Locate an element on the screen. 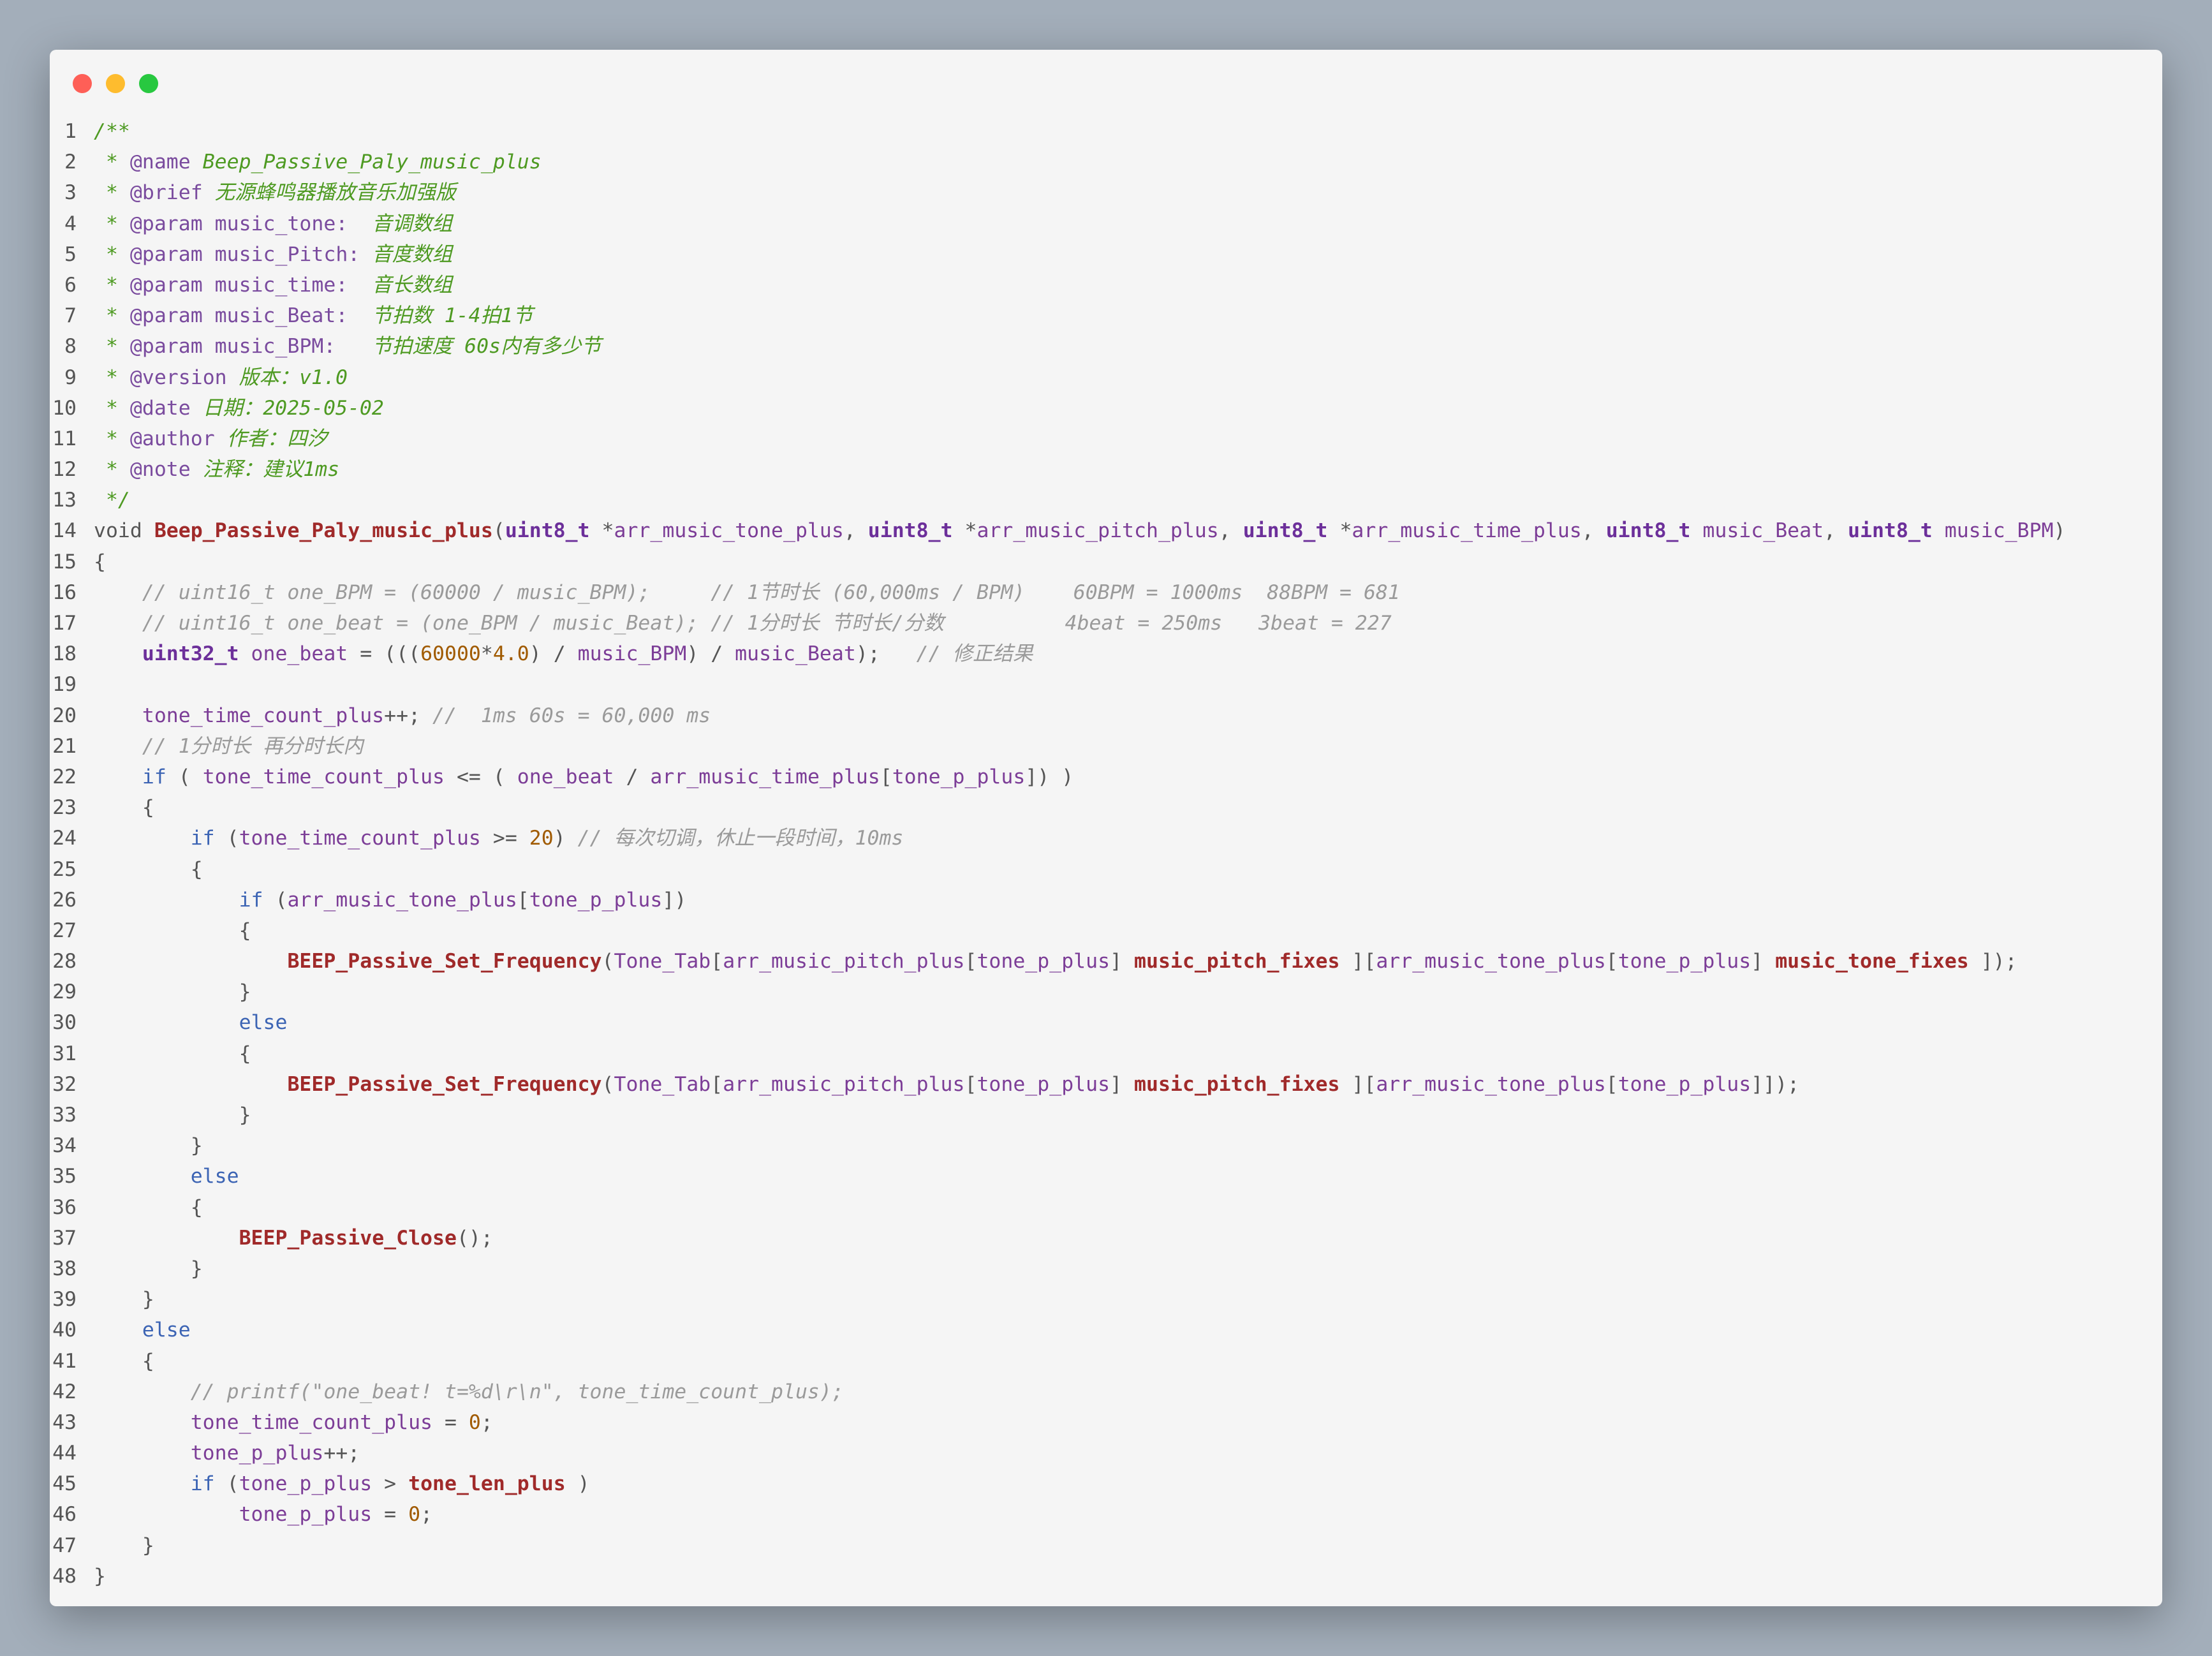 The height and width of the screenshot is (1656, 2212). minimize-button is located at coordinates (116, 83).